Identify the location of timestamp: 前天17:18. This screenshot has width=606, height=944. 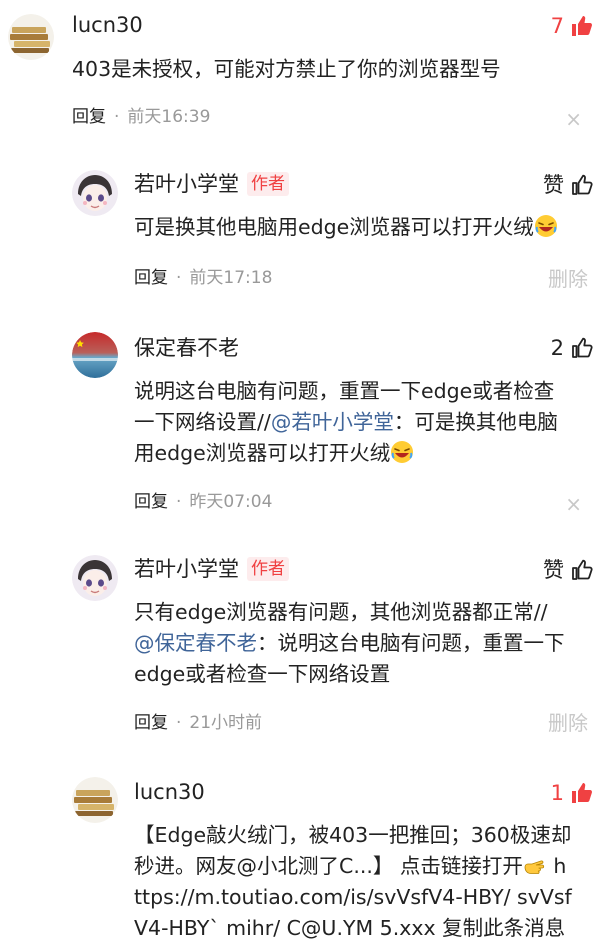
(231, 278).